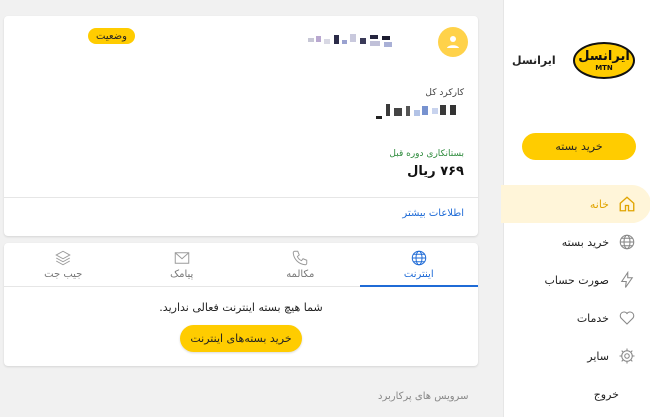 This screenshot has height=417, width=650. I want to click on sidebar-item-services: خدمات, so click(577, 318).